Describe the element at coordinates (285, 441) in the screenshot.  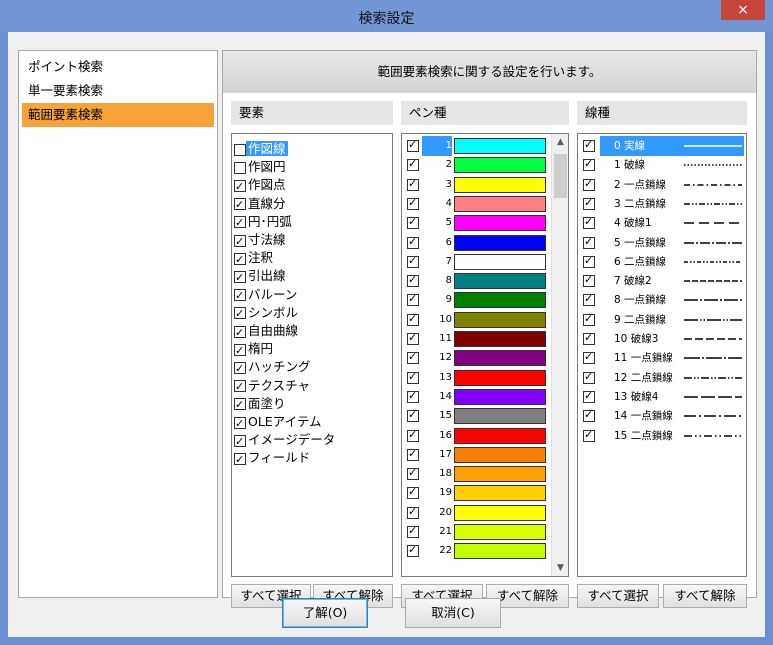
I see `element-list-item: イメージデータ` at that location.